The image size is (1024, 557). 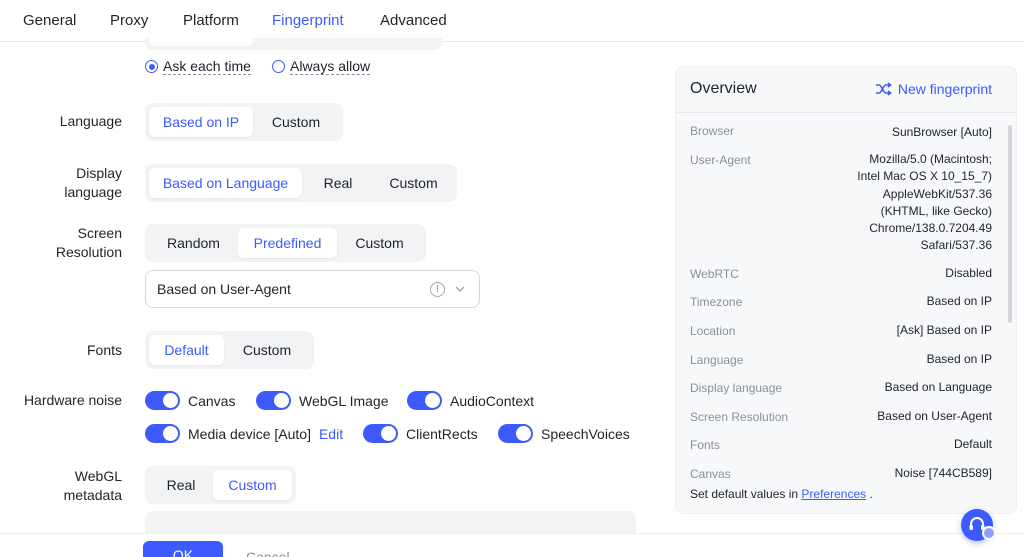 What do you see at coordinates (934, 416) in the screenshot?
I see `overview-value: Based on User-Agent` at bounding box center [934, 416].